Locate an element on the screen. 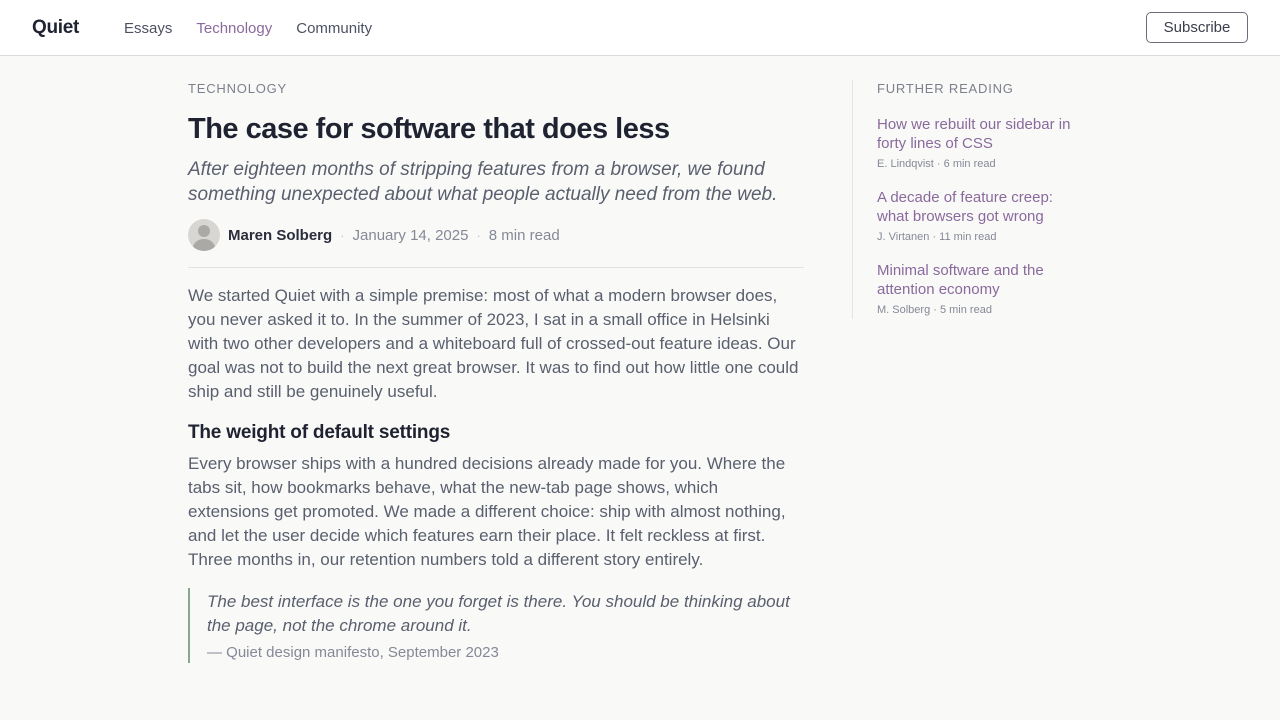  nav-item-essays: Essays is located at coordinates (148, 29).